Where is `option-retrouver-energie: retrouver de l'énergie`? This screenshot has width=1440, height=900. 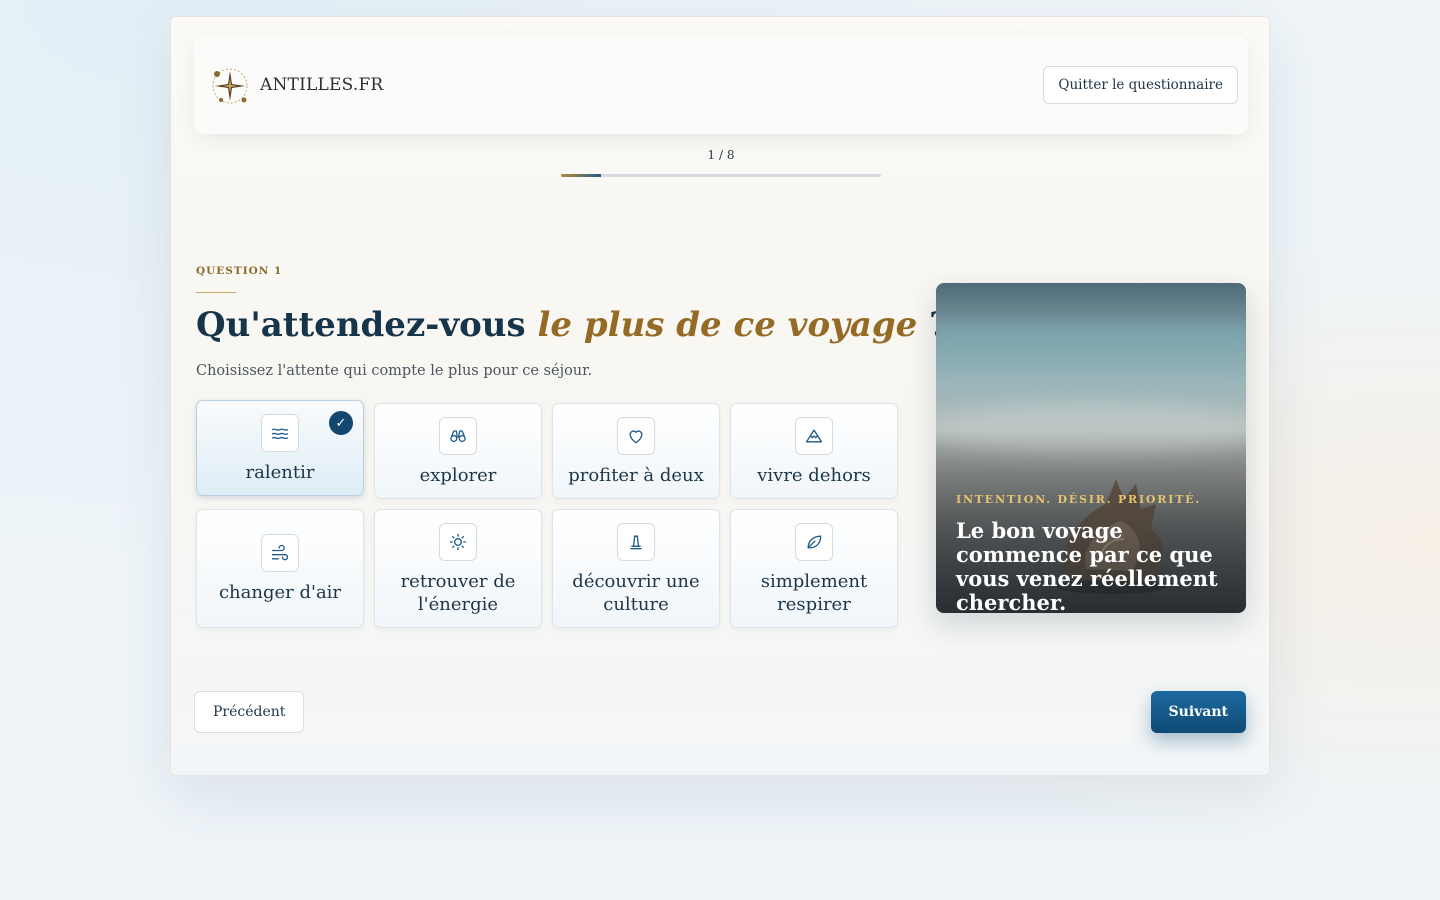
option-retrouver-energie: retrouver de l'énergie is located at coordinates (458, 568).